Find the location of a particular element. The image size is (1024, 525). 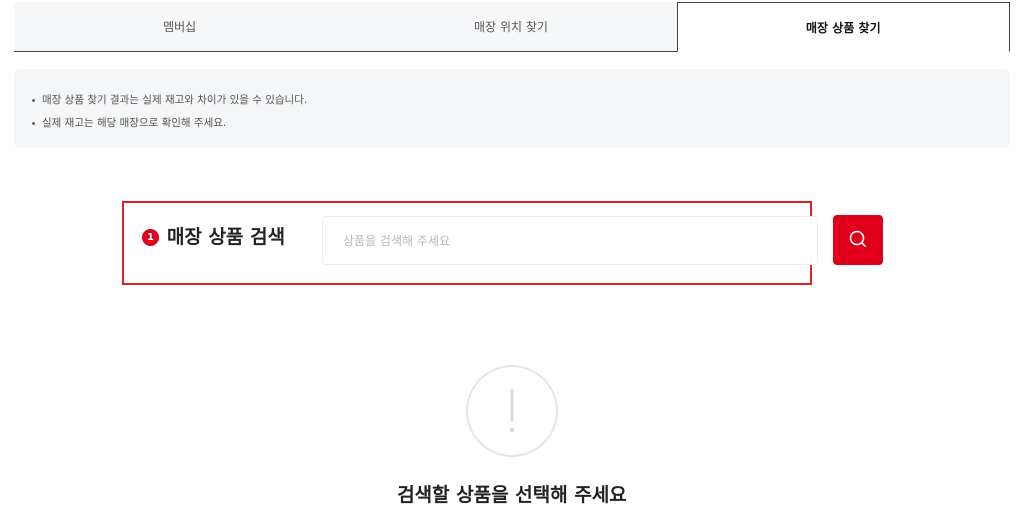

tab-store-location: 매장 위치 찾기 is located at coordinates (511, 27).